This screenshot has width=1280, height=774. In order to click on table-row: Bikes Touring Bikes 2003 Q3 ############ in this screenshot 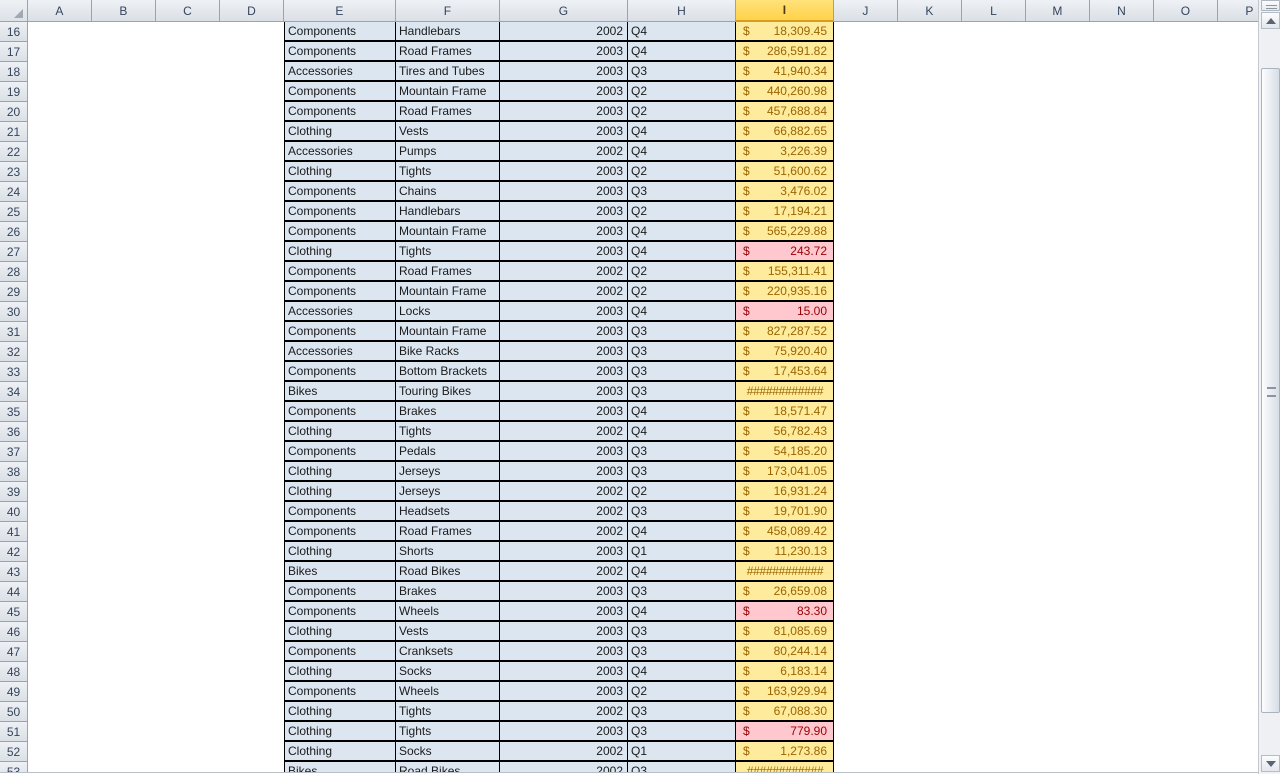, I will do `click(643, 391)`.